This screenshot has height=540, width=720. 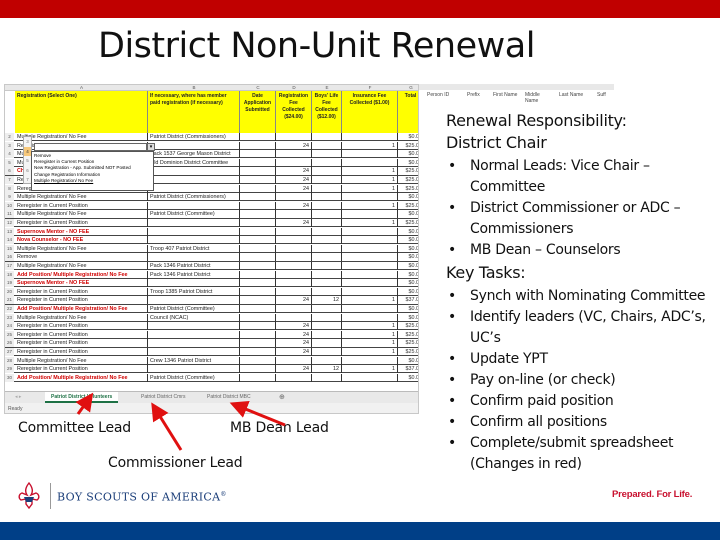 I want to click on header-insurance-fee: Insurance Fee Collected ($1.00), so click(x=370, y=112).